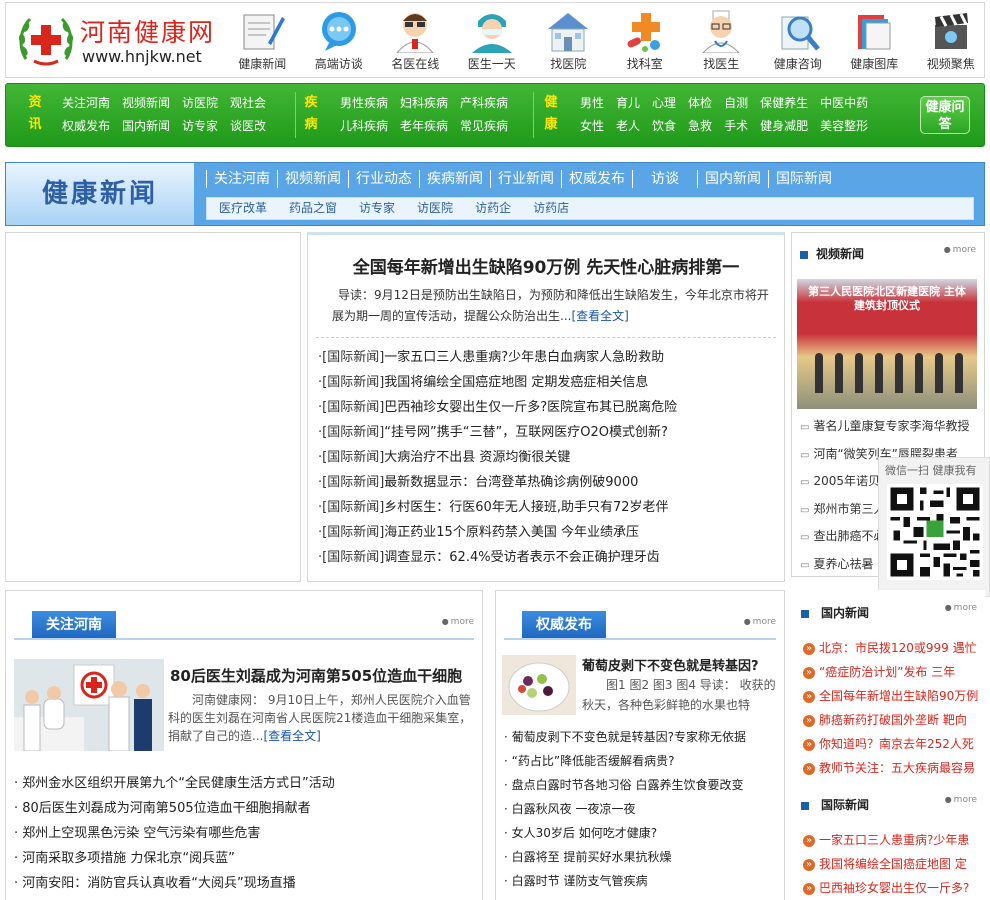 This screenshot has height=900, width=990. Describe the element at coordinates (892, 696) in the screenshot. I see `list-item: 全国每年新增出生缺陷90万例` at that location.